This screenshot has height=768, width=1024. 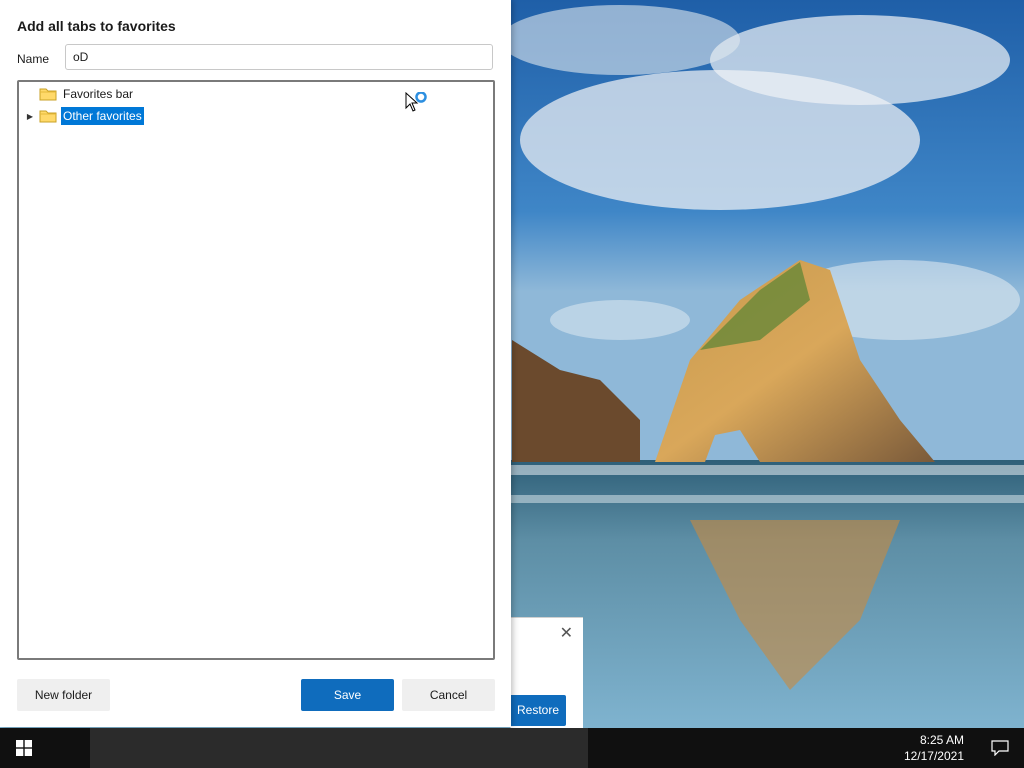 What do you see at coordinates (933, 756) in the screenshot?
I see `clock-date: 12/17/2021` at bounding box center [933, 756].